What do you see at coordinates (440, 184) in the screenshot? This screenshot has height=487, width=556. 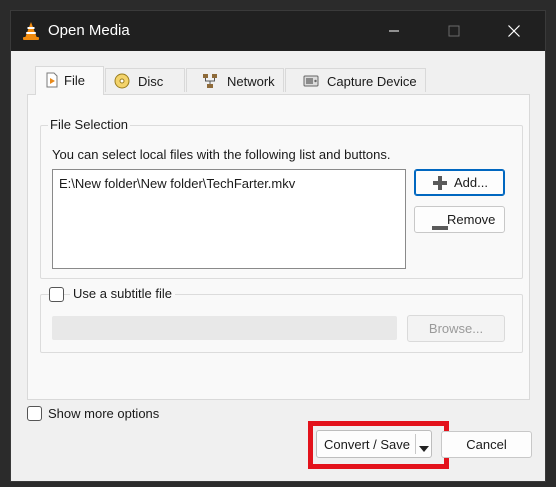 I see `plus-icon` at bounding box center [440, 184].